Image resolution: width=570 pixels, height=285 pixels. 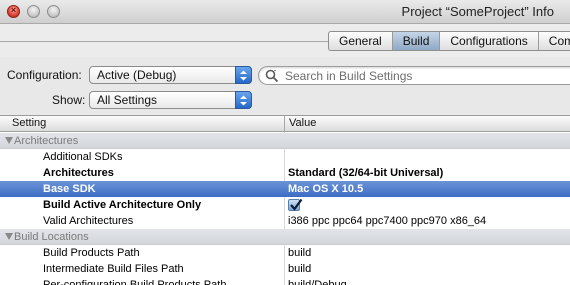 What do you see at coordinates (285, 141) in the screenshot?
I see `group-row-architectures: Architectures` at bounding box center [285, 141].